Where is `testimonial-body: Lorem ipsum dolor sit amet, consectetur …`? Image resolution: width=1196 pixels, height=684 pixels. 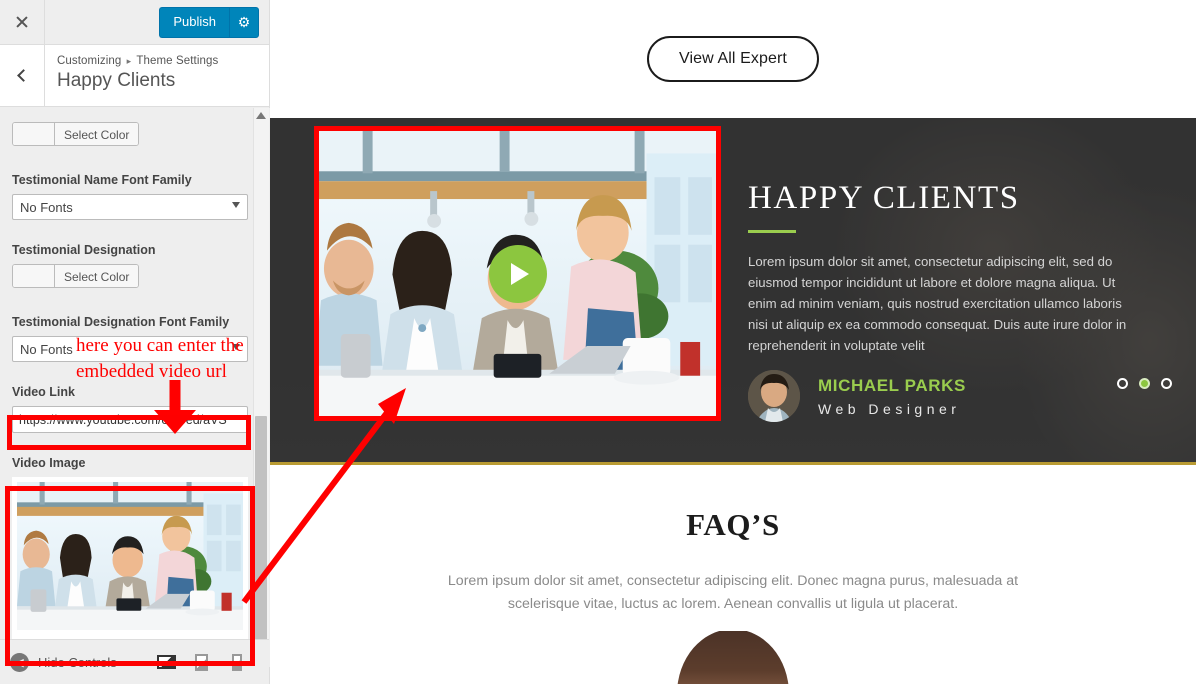
testimonial-body: Lorem ipsum dolor sit amet, consectetur … is located at coordinates (937, 303).